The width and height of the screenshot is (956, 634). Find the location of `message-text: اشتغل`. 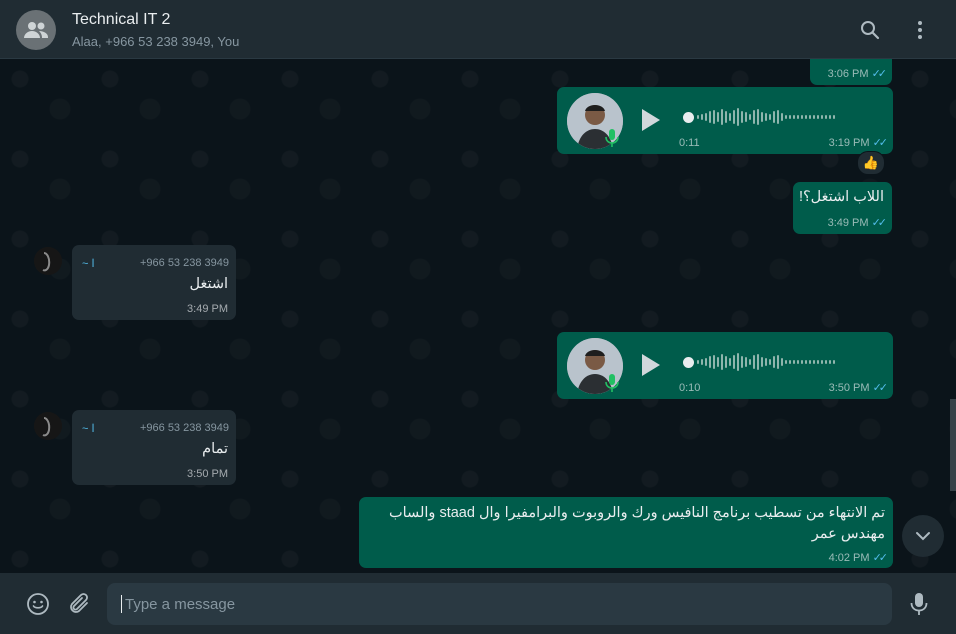

message-text: اشتغل is located at coordinates (208, 284).